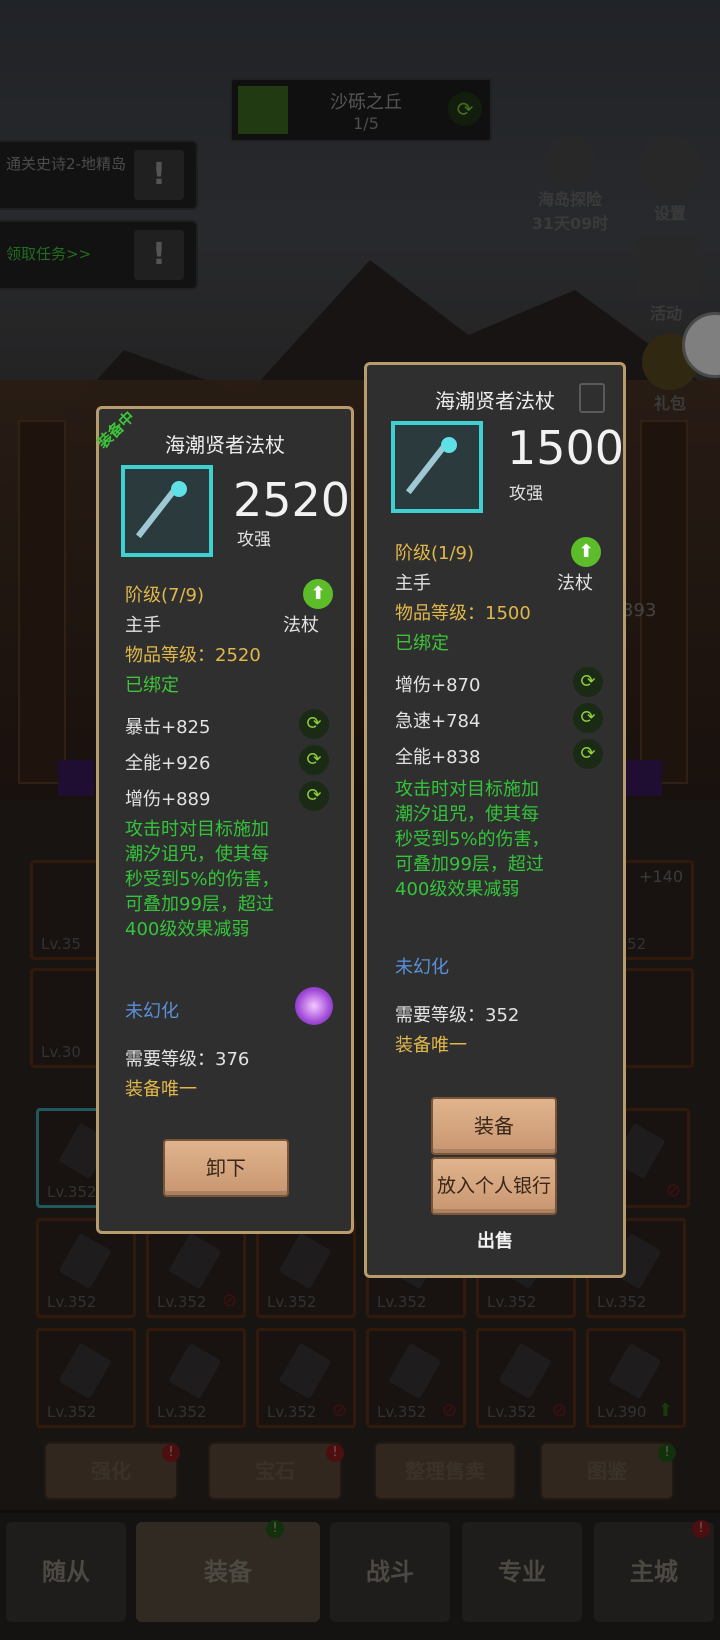 The image size is (720, 1640). I want to click on item-score: 2520, so click(292, 500).